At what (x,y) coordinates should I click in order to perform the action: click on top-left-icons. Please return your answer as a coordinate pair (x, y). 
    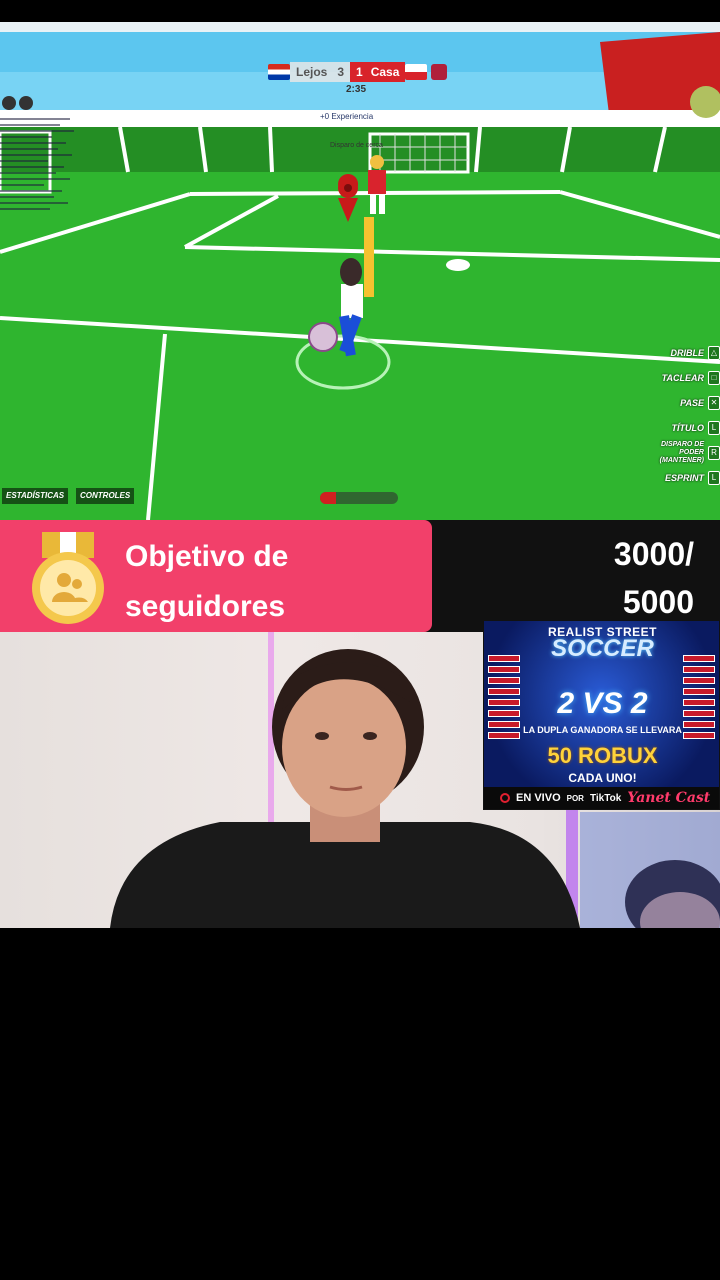
    Looking at the image, I should click on (17, 103).